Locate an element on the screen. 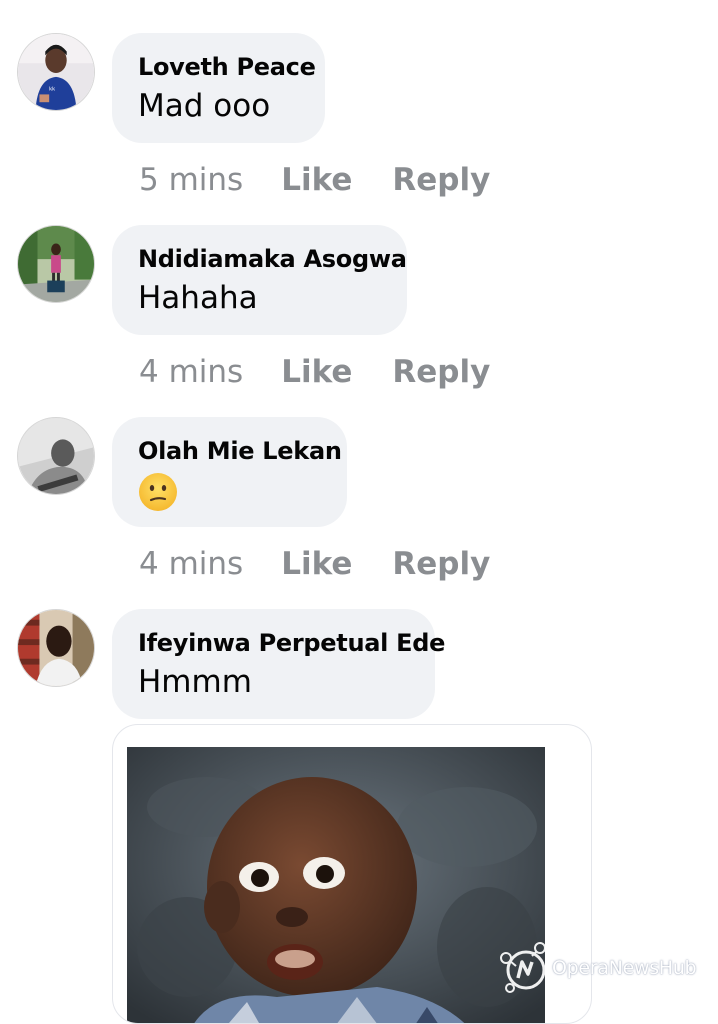 Image resolution: width=718 pixels, height=1024 pixels. watermark-text: OperaNewsHub is located at coordinates (624, 968).